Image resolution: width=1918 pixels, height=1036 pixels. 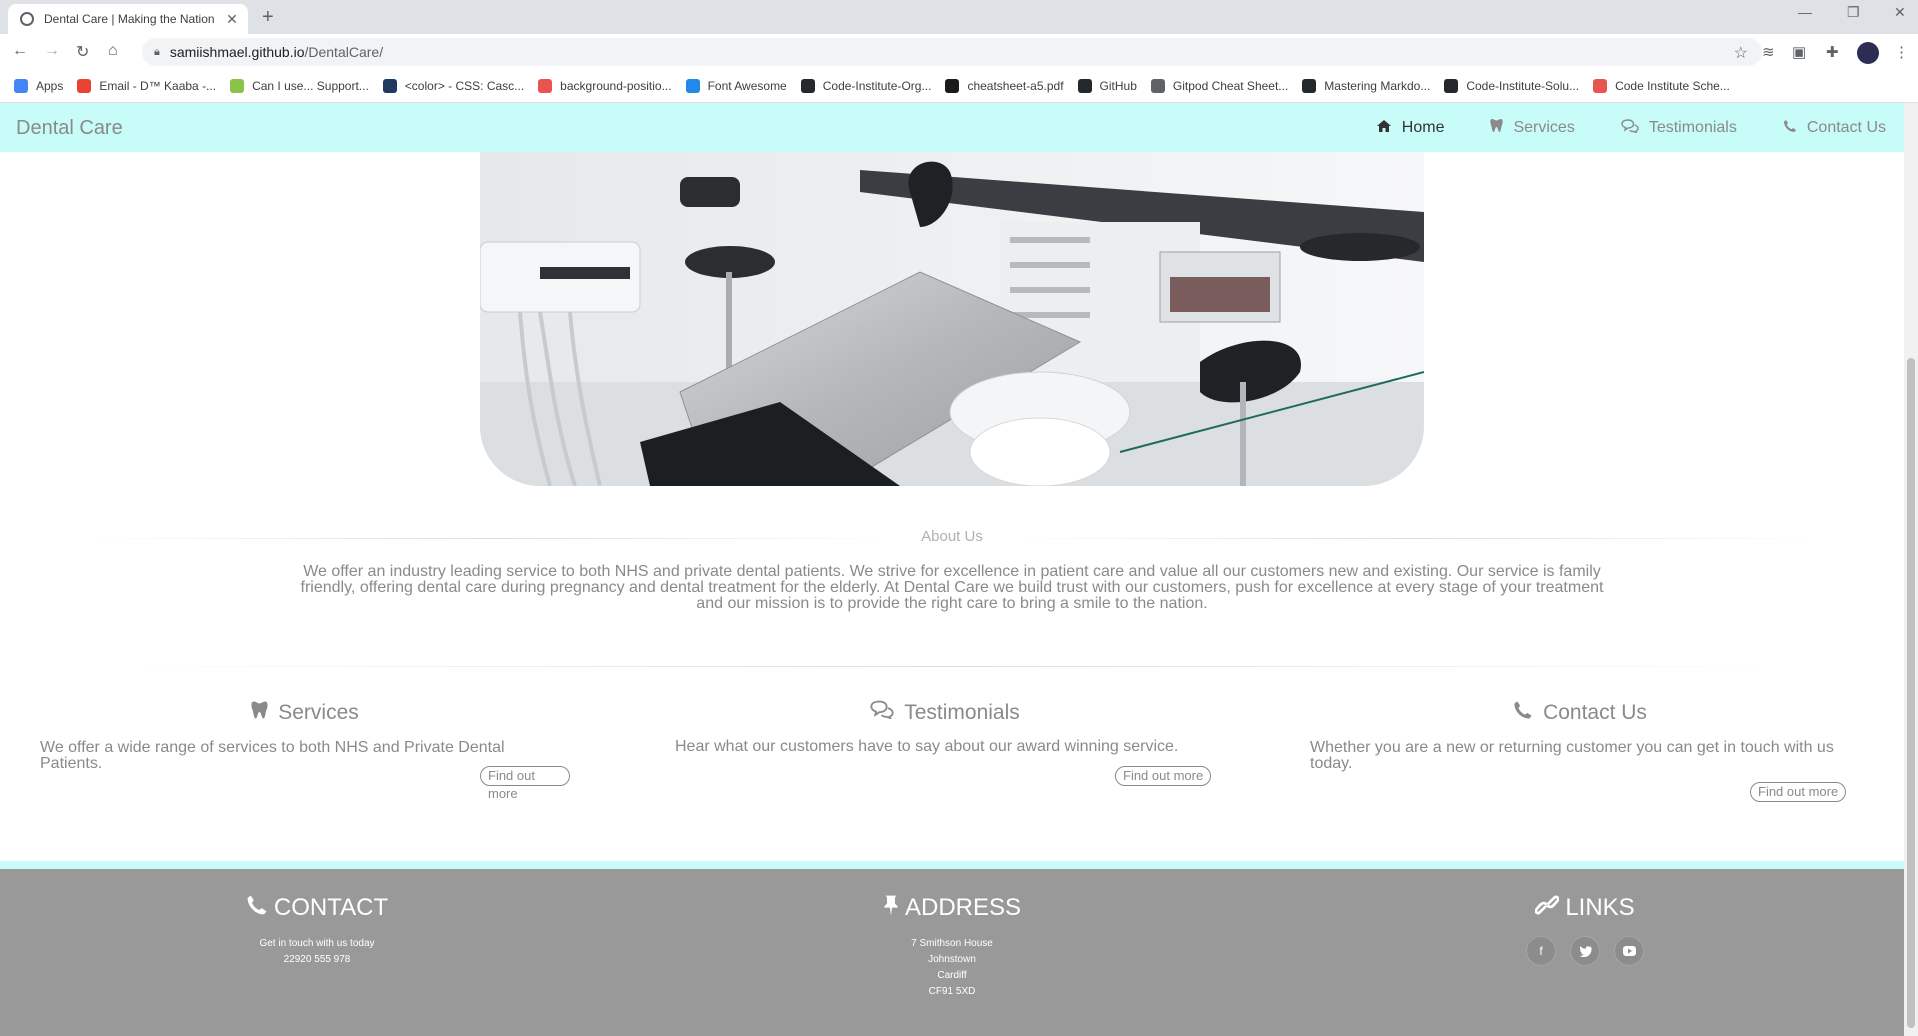 I want to click on bookmark-star-icon: ☆, so click(x=1741, y=53).